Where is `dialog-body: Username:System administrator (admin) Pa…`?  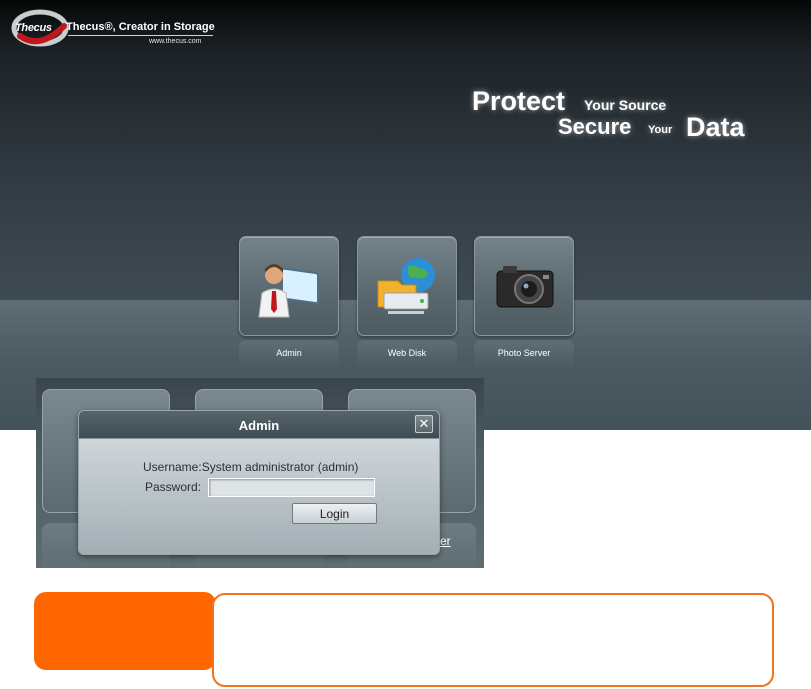
dialog-body: Username:System administrator (admin) Pa… is located at coordinates (259, 496).